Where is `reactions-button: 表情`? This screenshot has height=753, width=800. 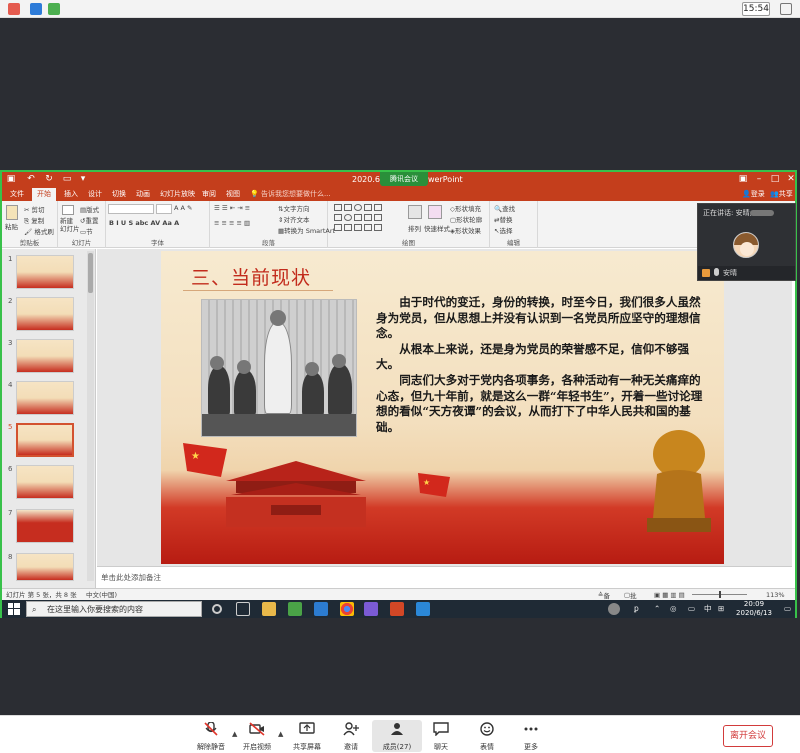 reactions-button: 表情 is located at coordinates (487, 736).